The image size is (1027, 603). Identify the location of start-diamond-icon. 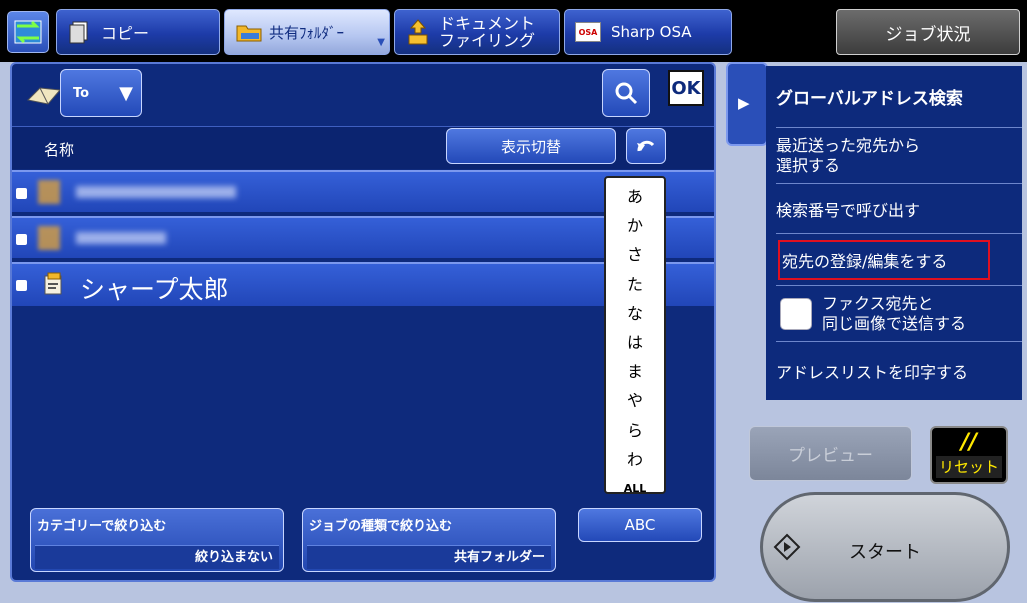
(787, 547).